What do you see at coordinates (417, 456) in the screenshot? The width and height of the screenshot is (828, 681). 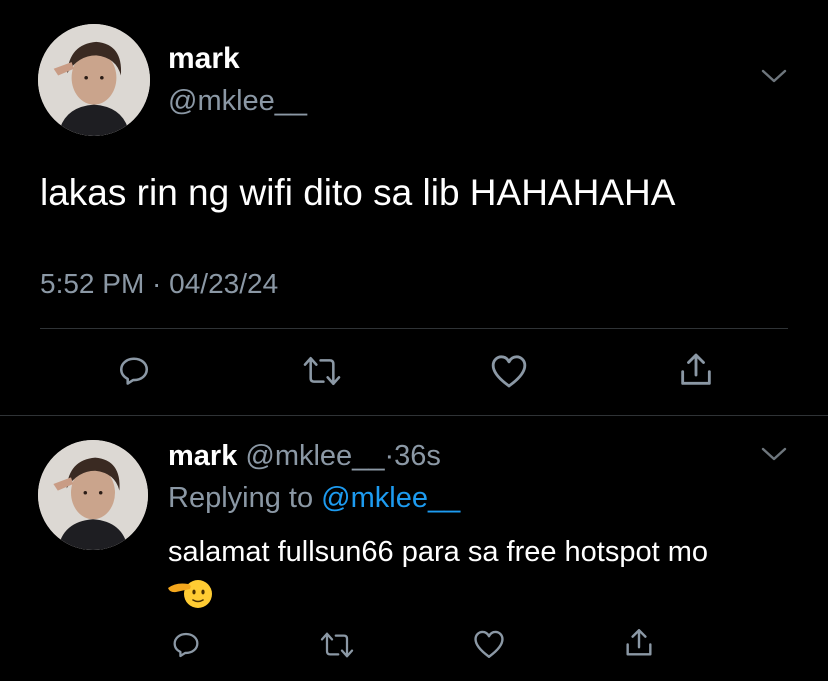 I see `relative-time: 36s` at bounding box center [417, 456].